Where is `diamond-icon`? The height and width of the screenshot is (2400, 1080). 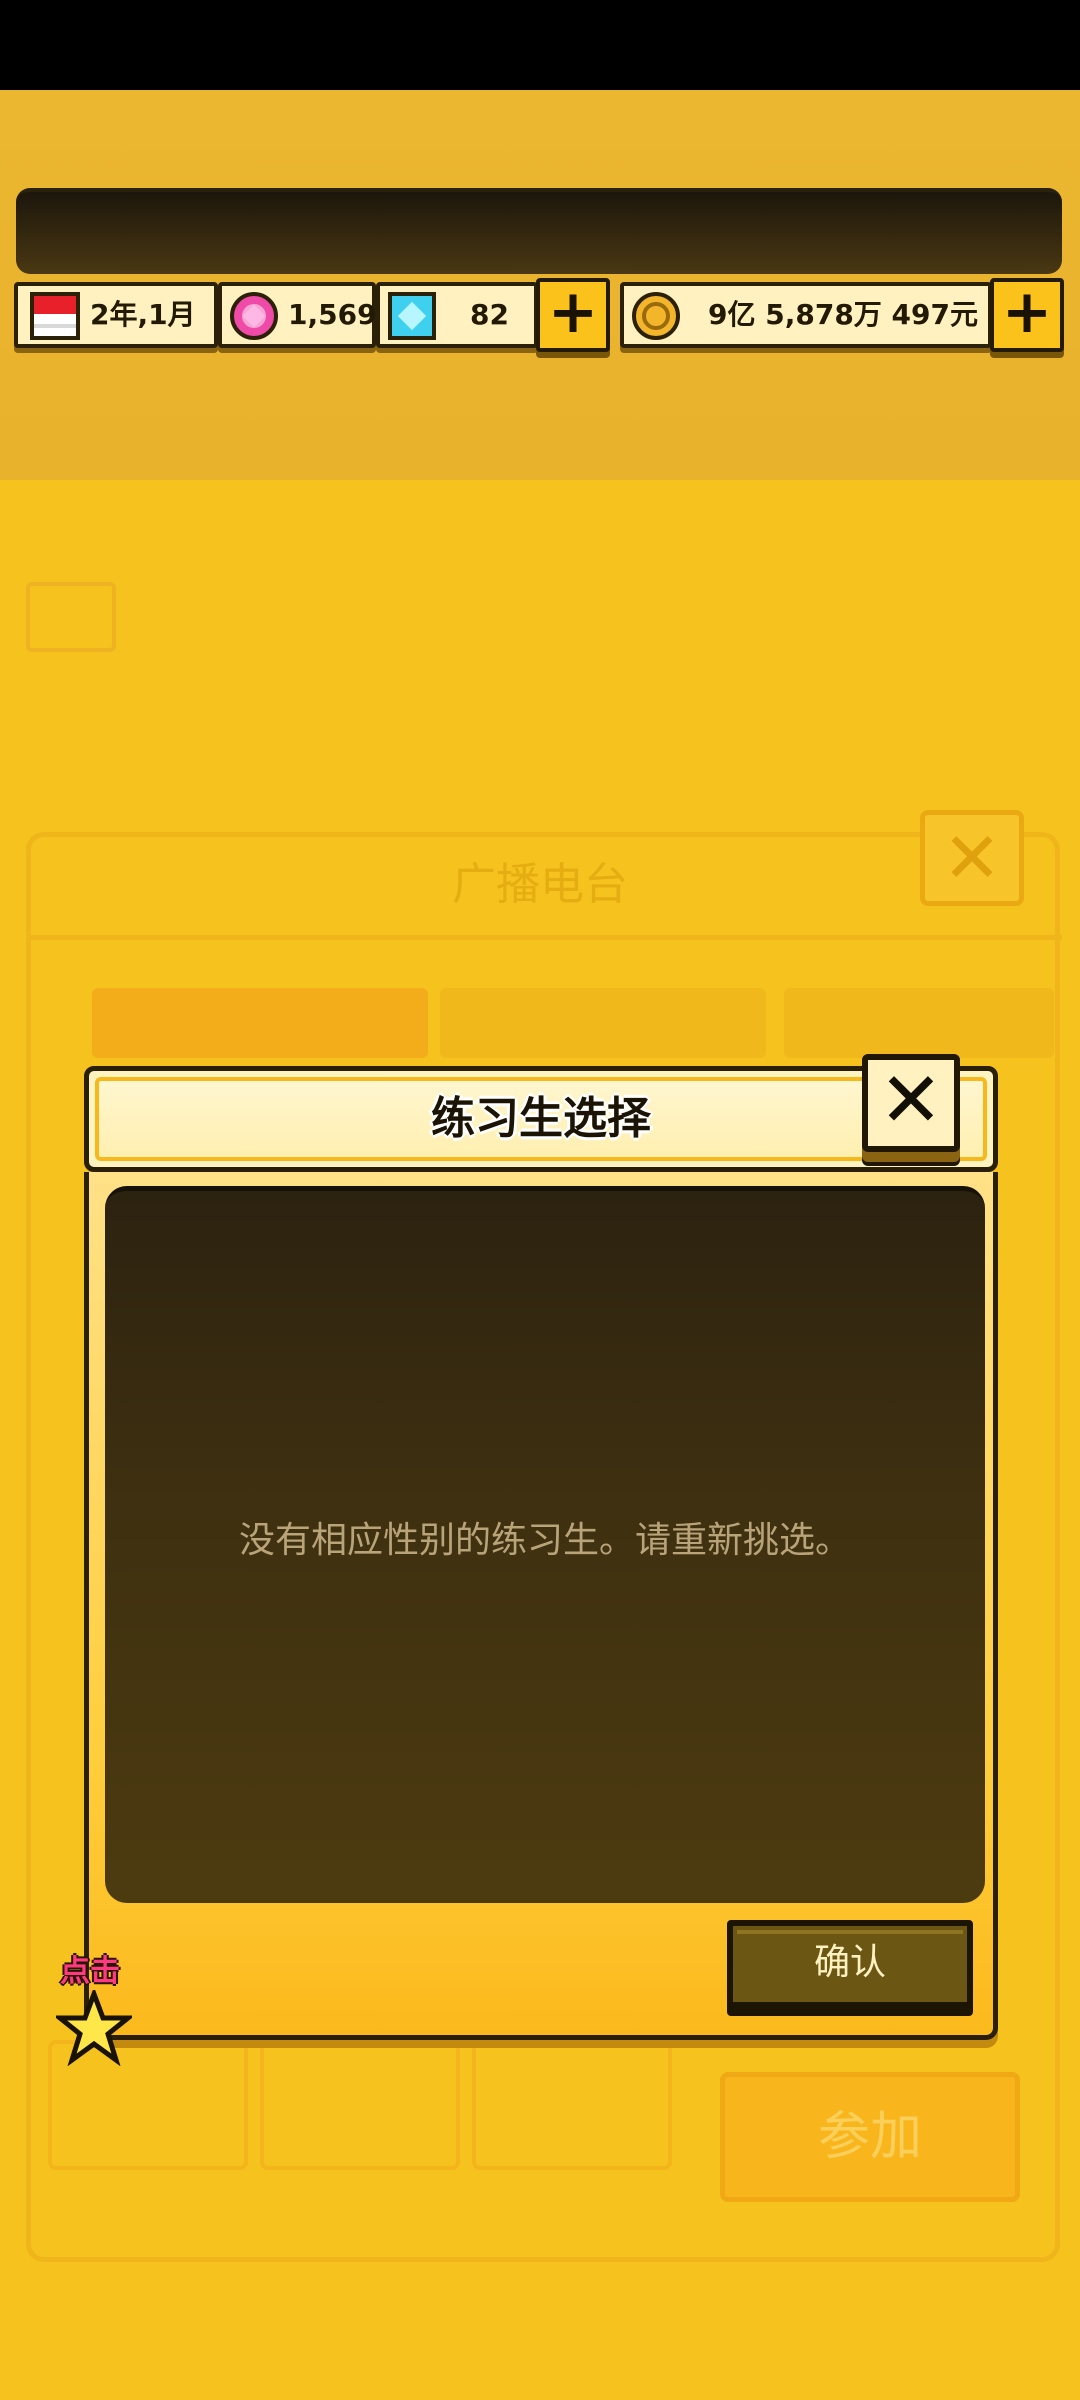 diamond-icon is located at coordinates (412, 316).